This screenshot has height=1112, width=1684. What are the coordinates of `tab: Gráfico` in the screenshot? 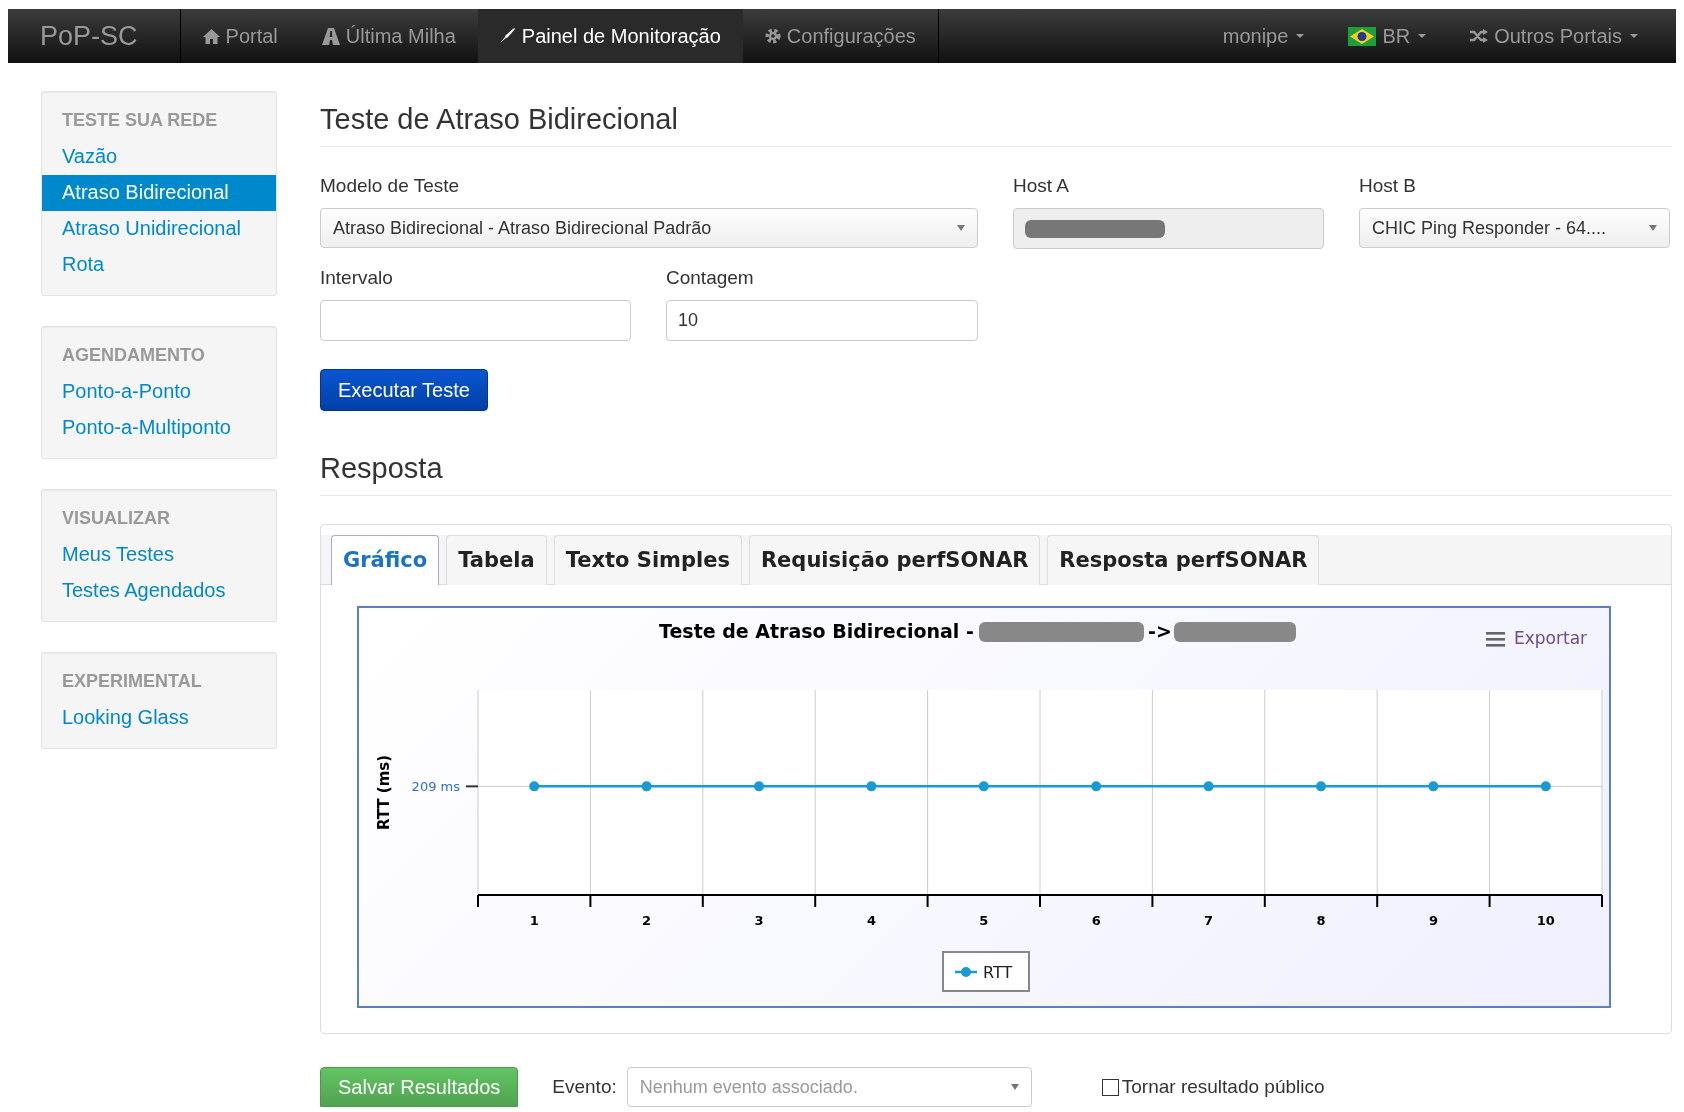 It's located at (385, 560).